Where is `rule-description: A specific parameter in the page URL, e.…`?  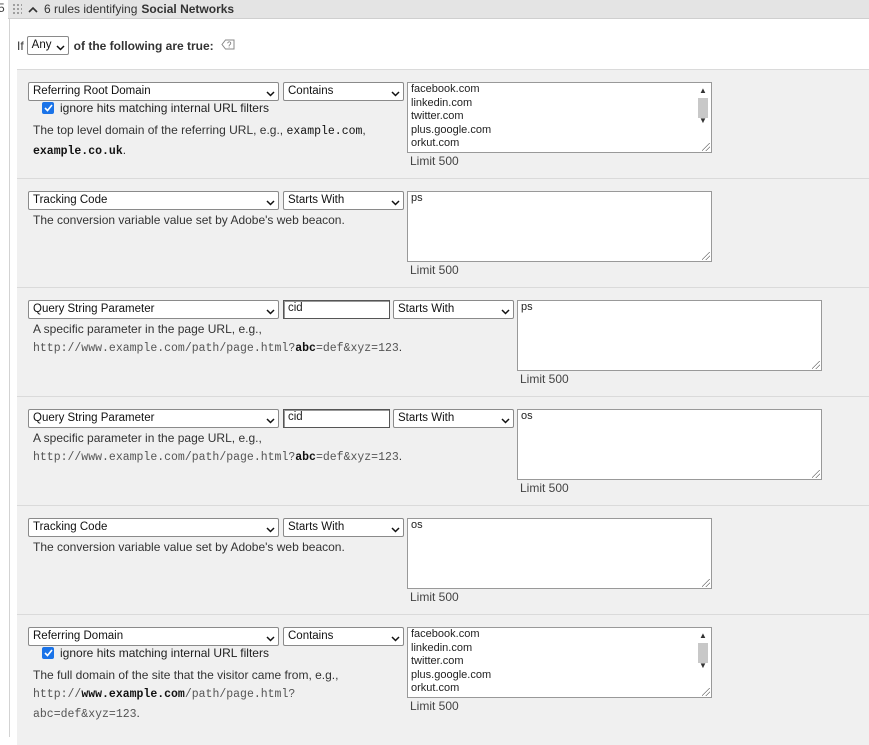
rule-description: A specific parameter in the page URL, e.… is located at coordinates (253, 448).